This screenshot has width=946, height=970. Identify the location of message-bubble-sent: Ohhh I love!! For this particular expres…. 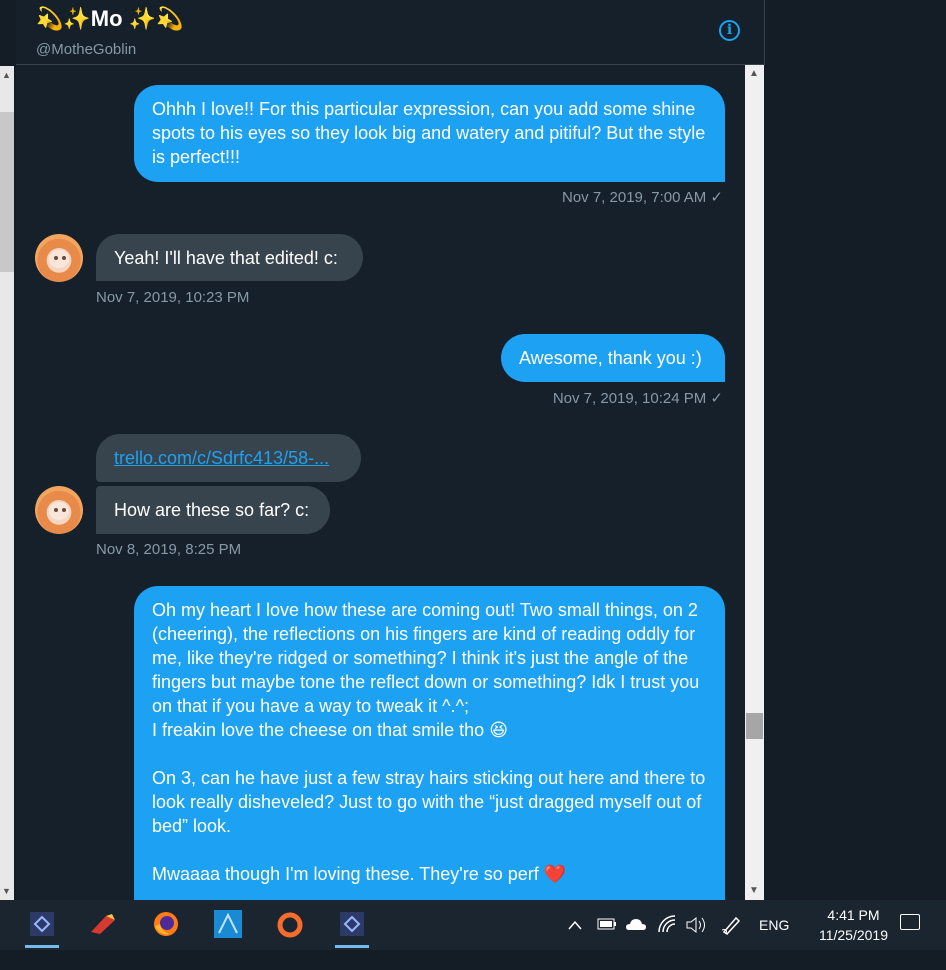
(429, 133).